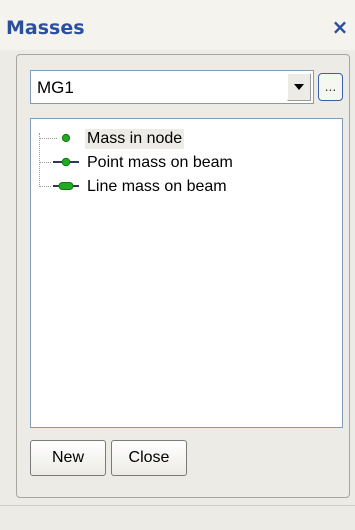 The width and height of the screenshot is (355, 530). Describe the element at coordinates (68, 458) in the screenshot. I see `new-button: New` at that location.